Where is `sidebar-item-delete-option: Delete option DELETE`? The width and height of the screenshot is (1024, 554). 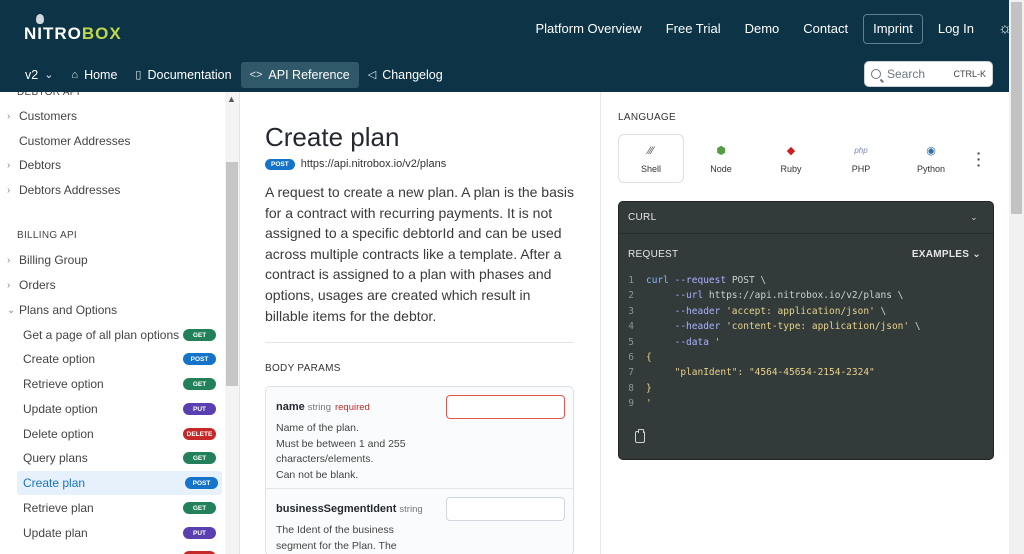 sidebar-item-delete-option: Delete option DELETE is located at coordinates (112, 434).